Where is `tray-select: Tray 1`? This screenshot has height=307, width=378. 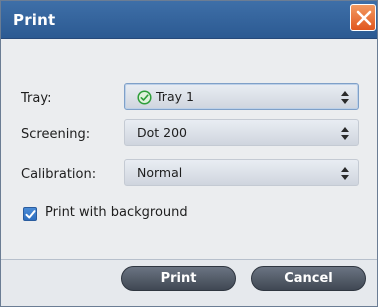
tray-select: Tray 1 is located at coordinates (241, 96).